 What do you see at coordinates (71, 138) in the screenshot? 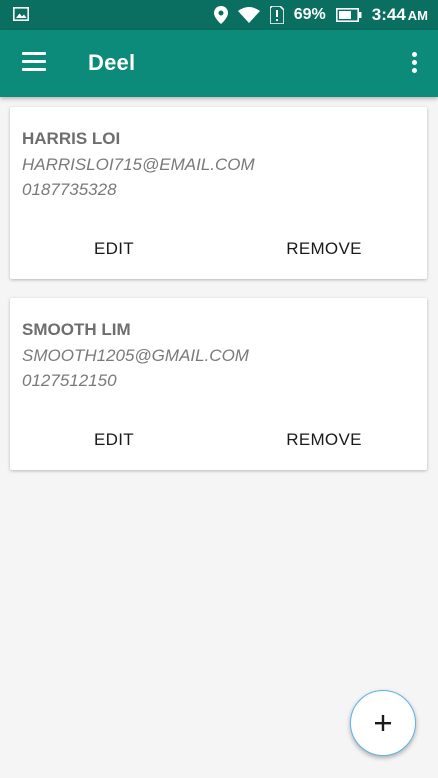
I see `contact-name: HARRIS LOI` at bounding box center [71, 138].